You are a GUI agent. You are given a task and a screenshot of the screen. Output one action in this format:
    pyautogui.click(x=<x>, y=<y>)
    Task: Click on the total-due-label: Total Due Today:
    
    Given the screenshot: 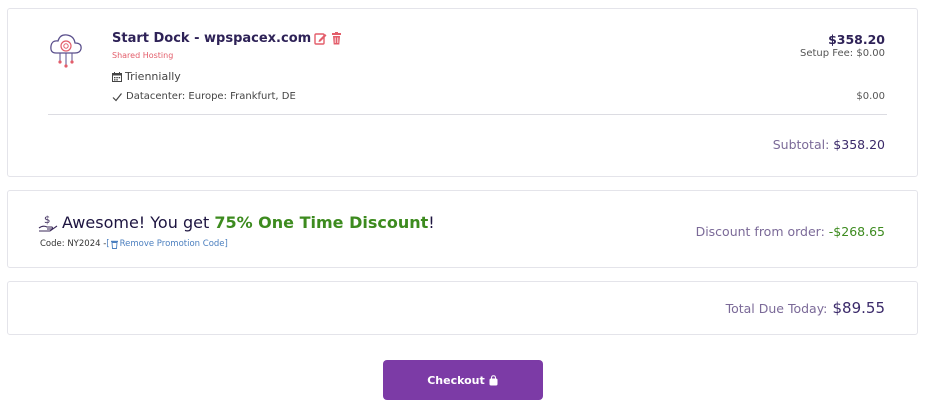 What is the action you would take?
    pyautogui.click(x=776, y=308)
    